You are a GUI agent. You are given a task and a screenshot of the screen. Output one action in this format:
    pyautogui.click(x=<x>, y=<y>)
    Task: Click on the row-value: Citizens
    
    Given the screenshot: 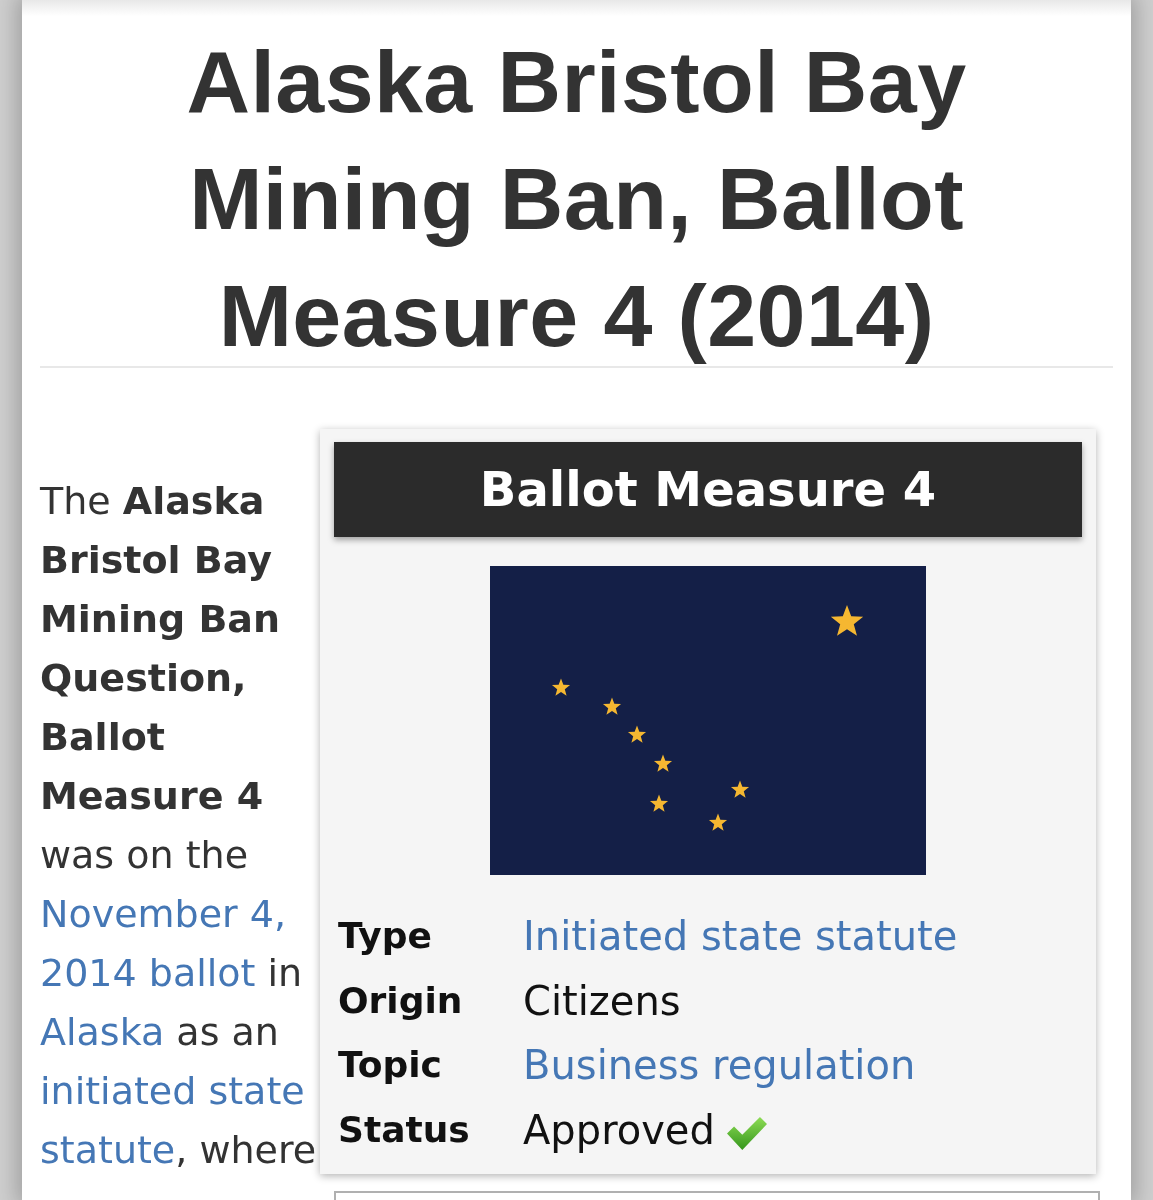 What is the action you would take?
    pyautogui.click(x=602, y=1001)
    